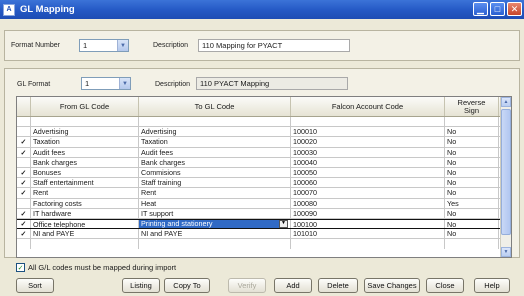  I want to click on maximize-button: □, so click(497, 9).